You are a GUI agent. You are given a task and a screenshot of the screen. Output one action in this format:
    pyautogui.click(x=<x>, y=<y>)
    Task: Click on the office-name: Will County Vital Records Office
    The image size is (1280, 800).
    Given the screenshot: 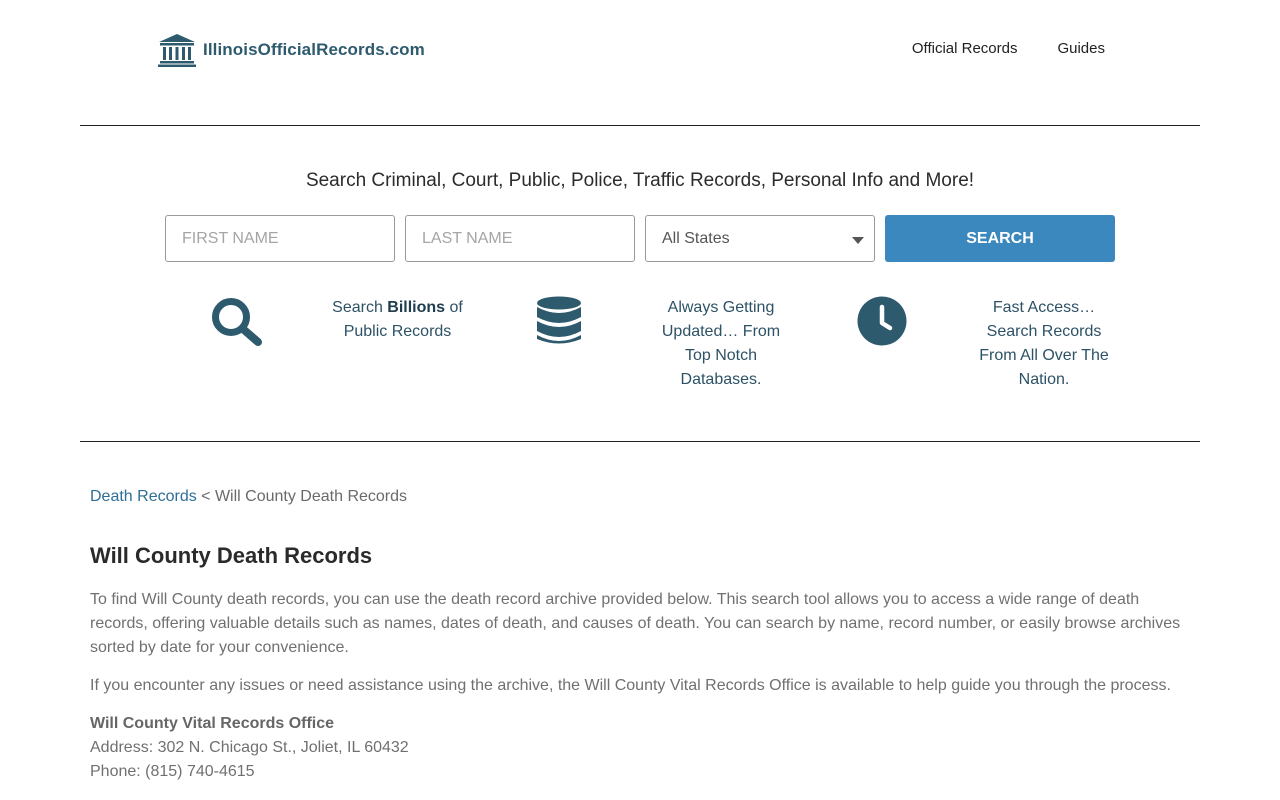 What is the action you would take?
    pyautogui.click(x=212, y=723)
    